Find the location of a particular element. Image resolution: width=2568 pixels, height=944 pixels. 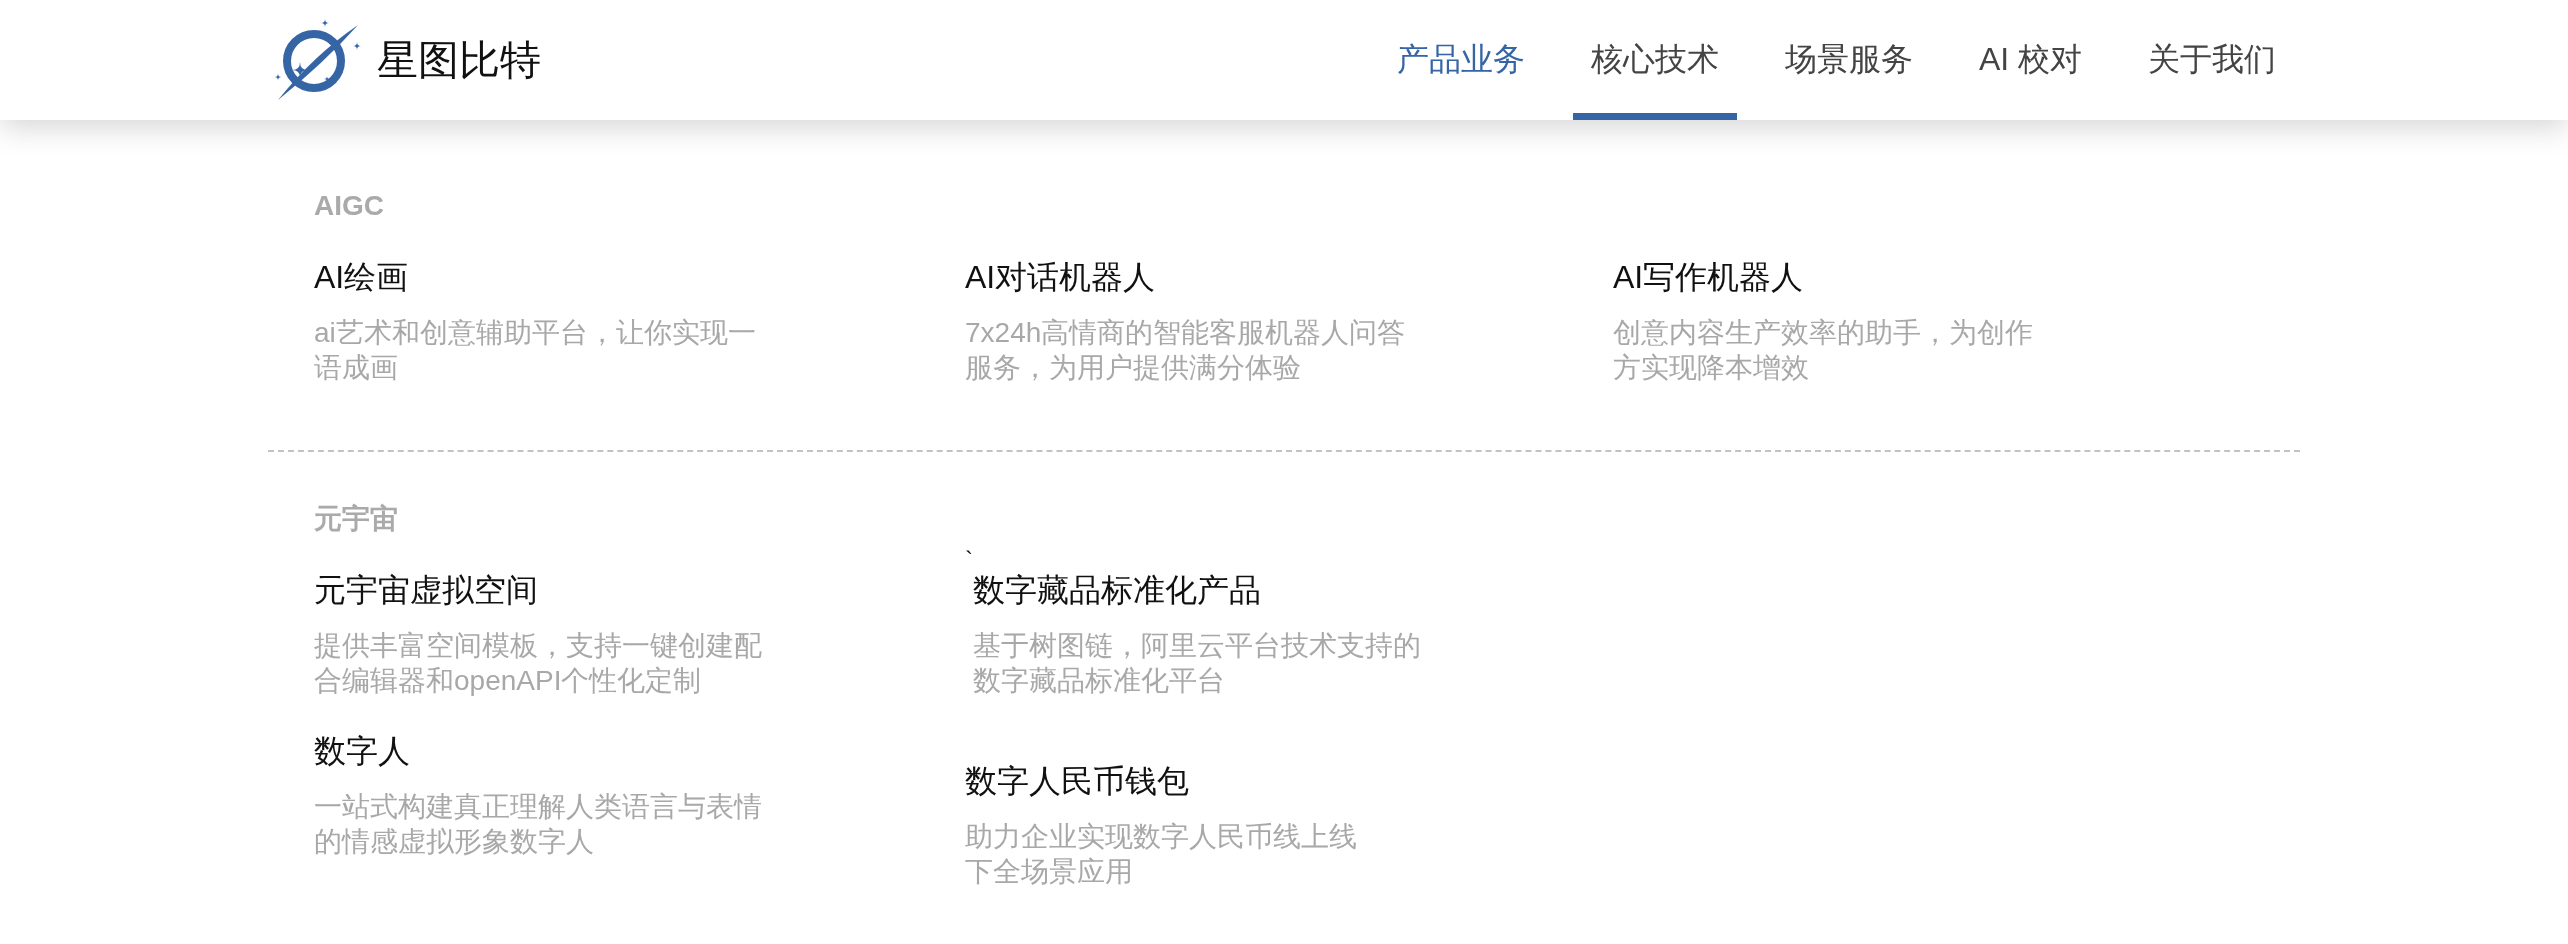

product-link: AI对话机器人 is located at coordinates (1060, 277).